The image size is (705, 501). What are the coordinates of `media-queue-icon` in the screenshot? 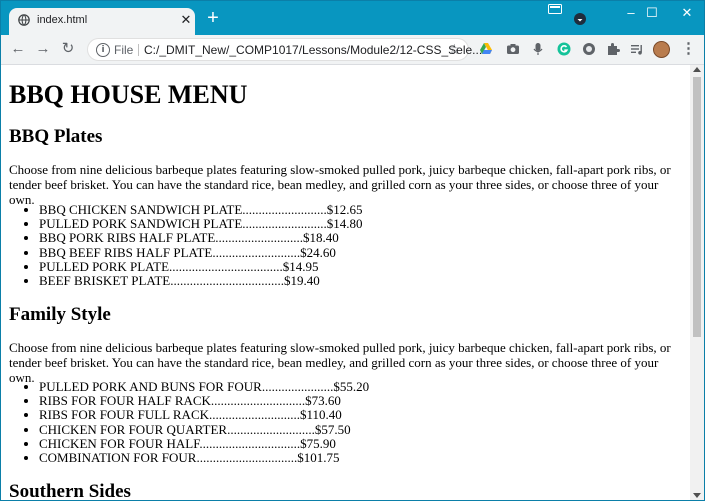 It's located at (637, 49).